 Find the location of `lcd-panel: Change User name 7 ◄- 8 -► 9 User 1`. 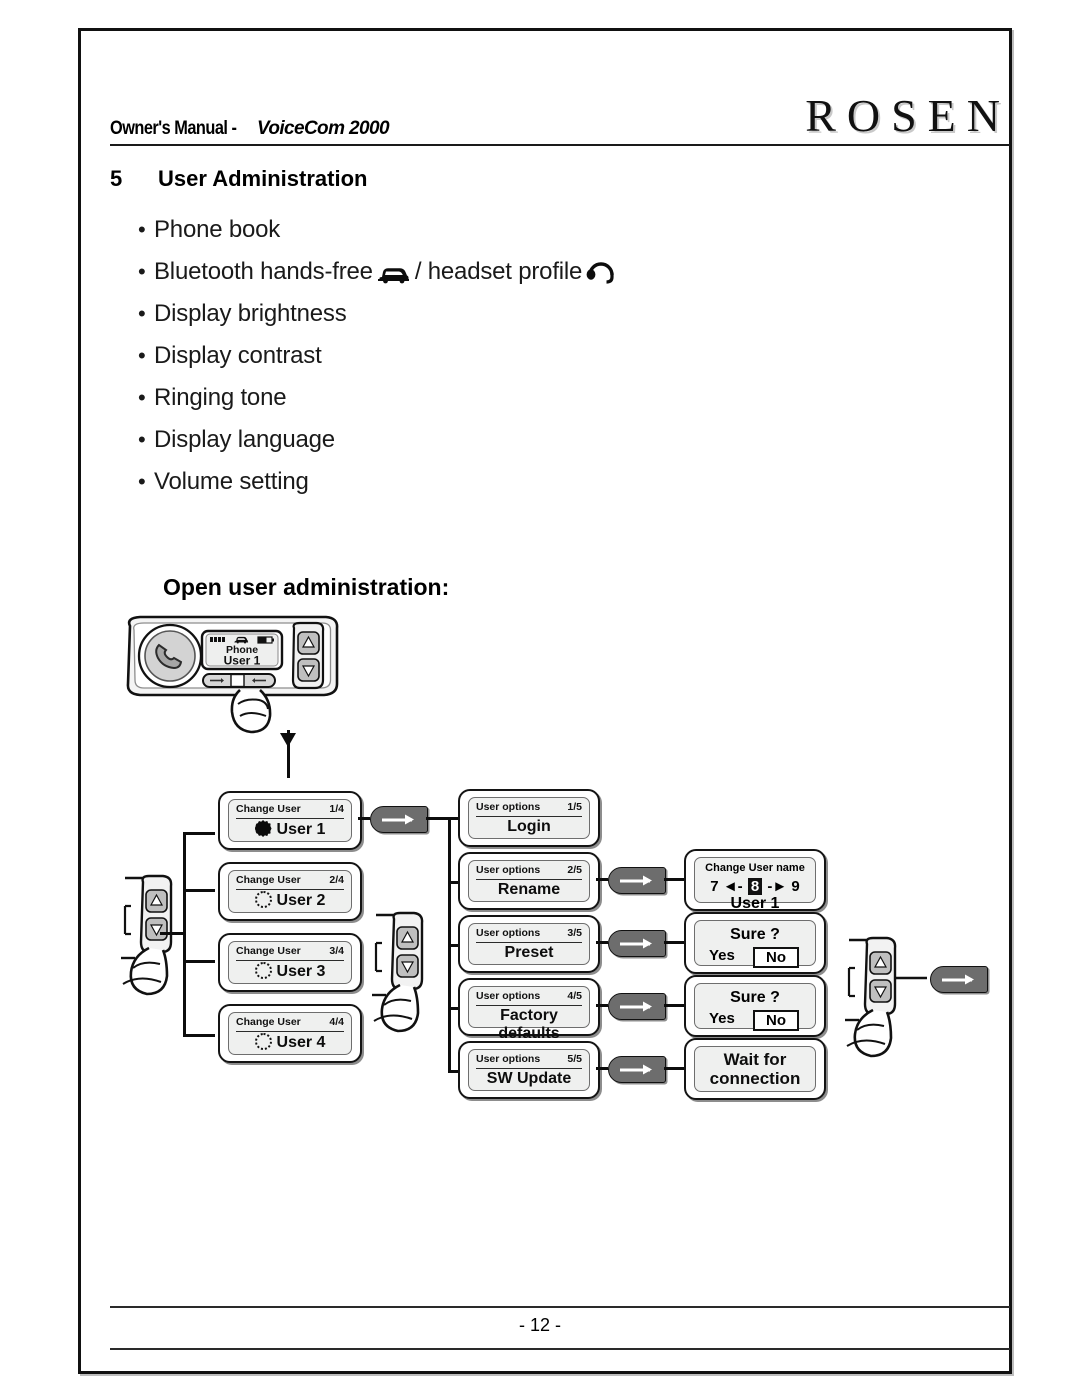

lcd-panel: Change User name 7 ◄- 8 -► 9 User 1 is located at coordinates (755, 884).